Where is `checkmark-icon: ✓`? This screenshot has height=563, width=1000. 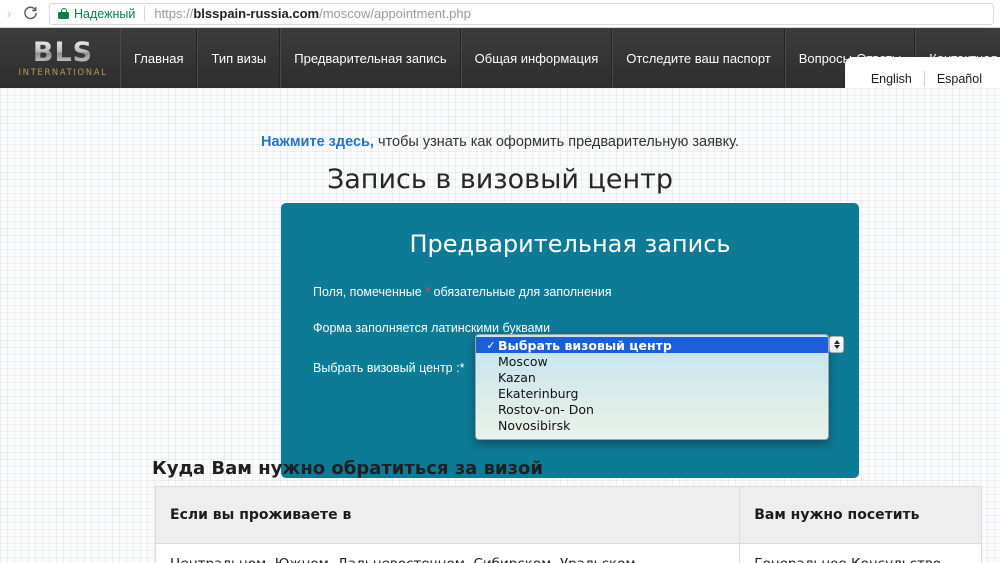
checkmark-icon: ✓ is located at coordinates (491, 345).